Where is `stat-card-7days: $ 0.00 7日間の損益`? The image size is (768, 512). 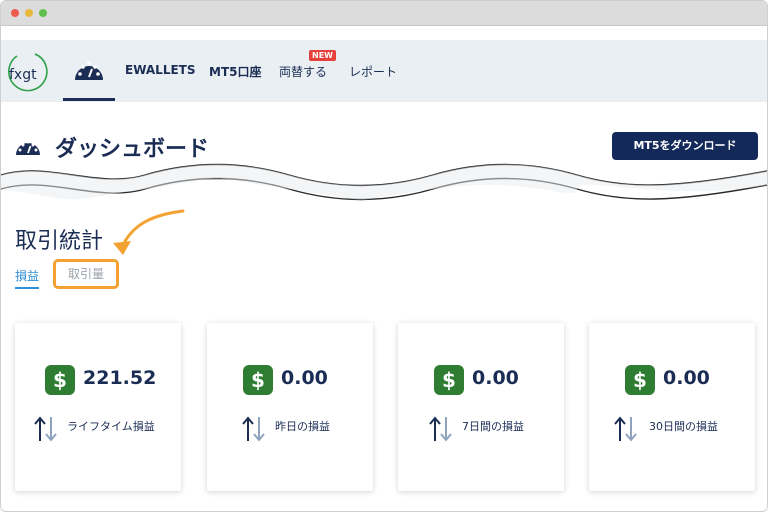 stat-card-7days: $ 0.00 7日間の損益 is located at coordinates (481, 407).